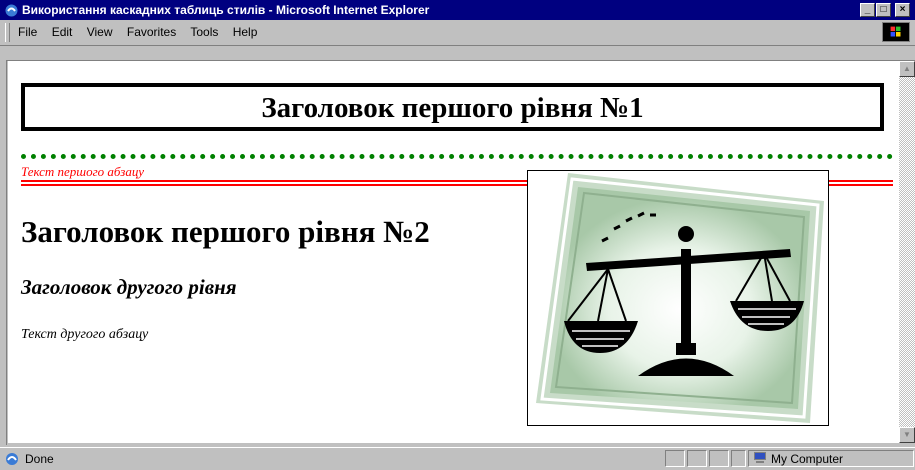  I want to click on menu-bar: File Edit View Favorites Tools Help, so click(457, 33).